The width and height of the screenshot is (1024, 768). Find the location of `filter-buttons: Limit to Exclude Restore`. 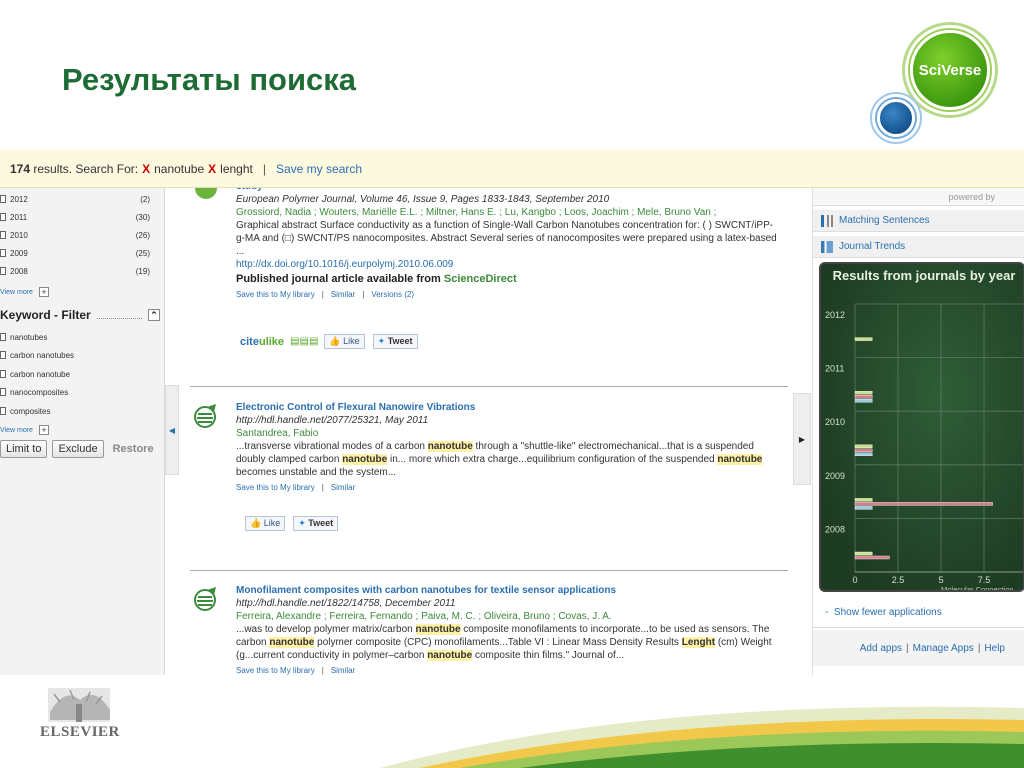

filter-buttons: Limit to Exclude Restore is located at coordinates (77, 449).